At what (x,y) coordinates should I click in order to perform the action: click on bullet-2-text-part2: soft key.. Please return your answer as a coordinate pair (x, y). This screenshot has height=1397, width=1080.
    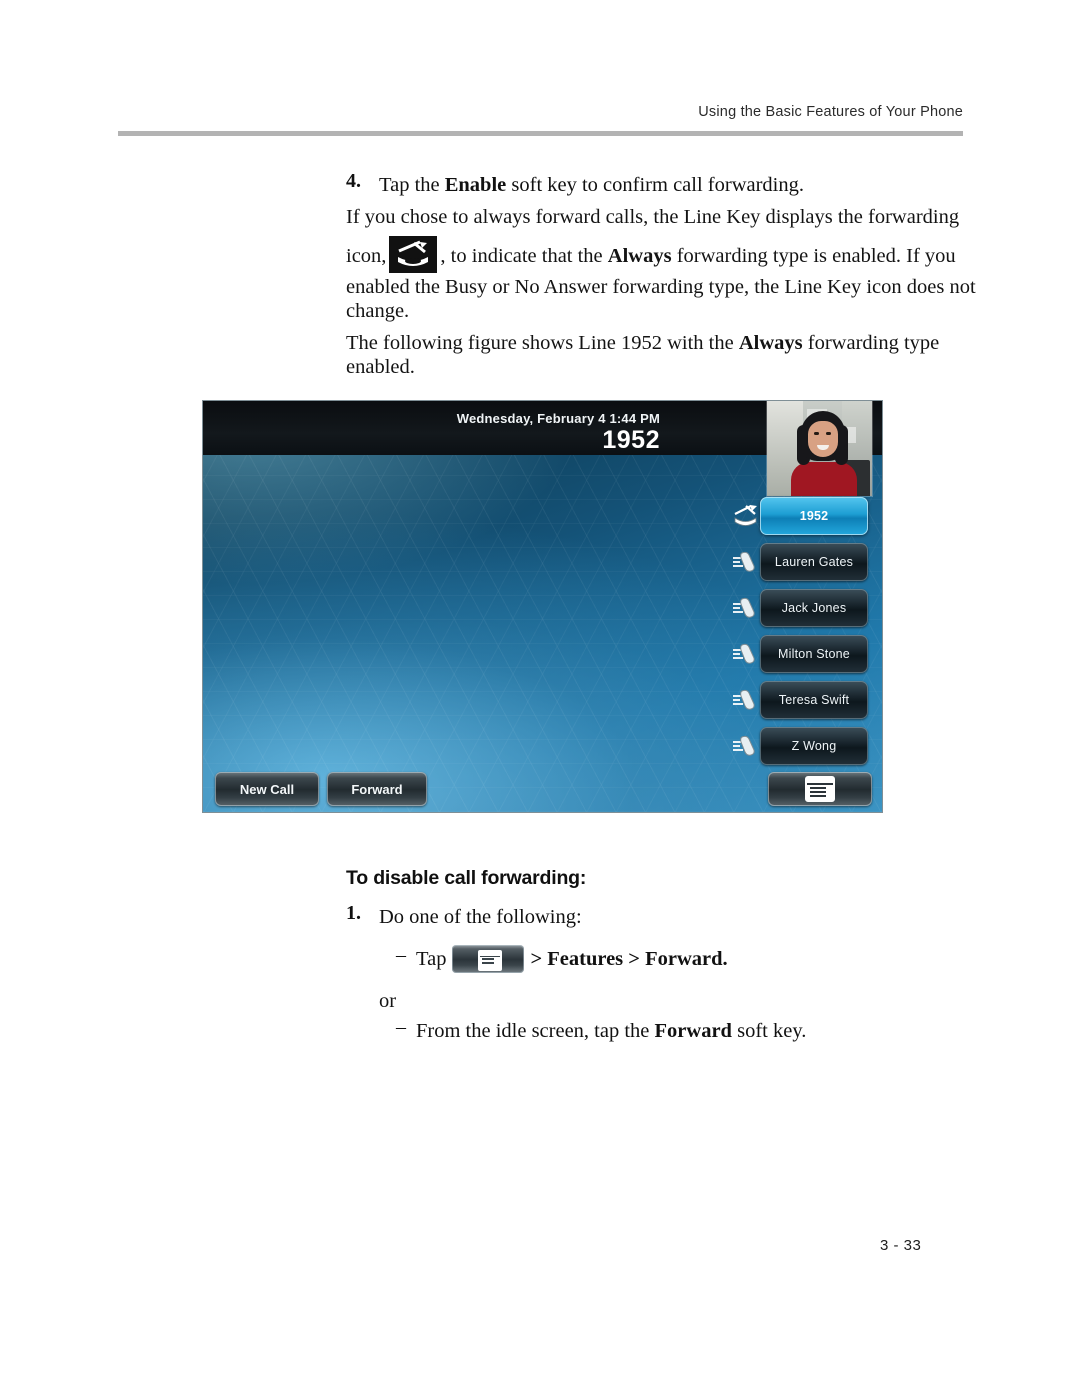
    Looking at the image, I should click on (769, 1031).